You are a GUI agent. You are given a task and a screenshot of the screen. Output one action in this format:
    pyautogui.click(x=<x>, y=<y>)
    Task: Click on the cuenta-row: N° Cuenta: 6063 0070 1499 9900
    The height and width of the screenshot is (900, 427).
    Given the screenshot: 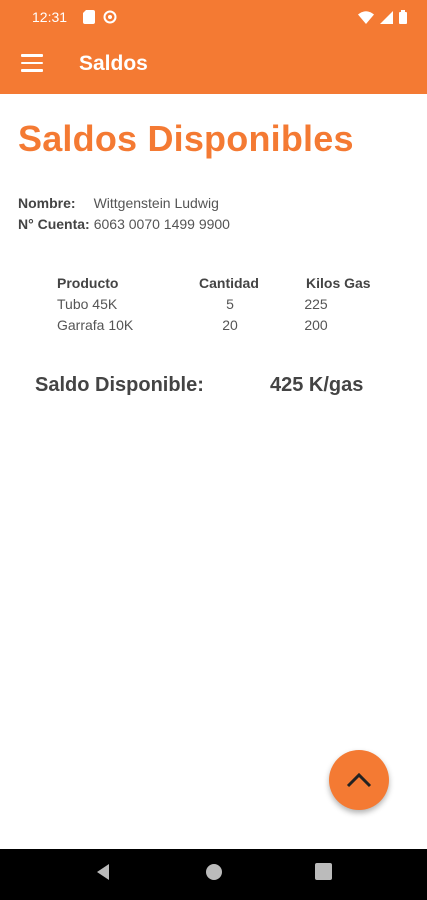 What is the action you would take?
    pyautogui.click(x=124, y=224)
    